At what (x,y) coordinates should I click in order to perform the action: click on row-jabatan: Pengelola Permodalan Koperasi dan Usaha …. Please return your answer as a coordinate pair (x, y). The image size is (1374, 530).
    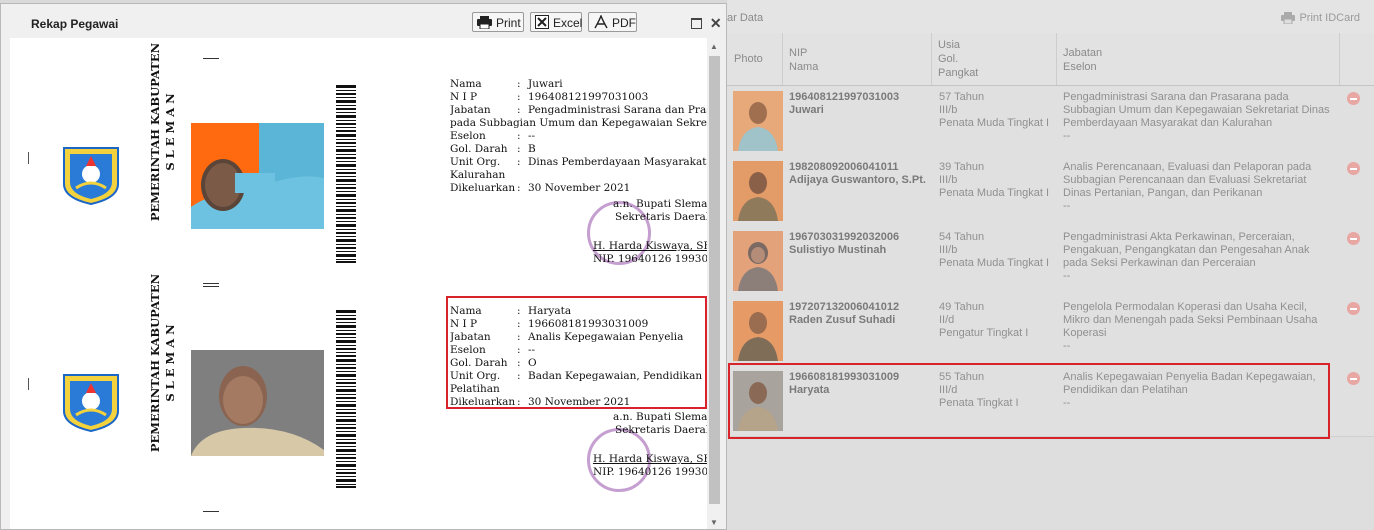
    Looking at the image, I should click on (1190, 320).